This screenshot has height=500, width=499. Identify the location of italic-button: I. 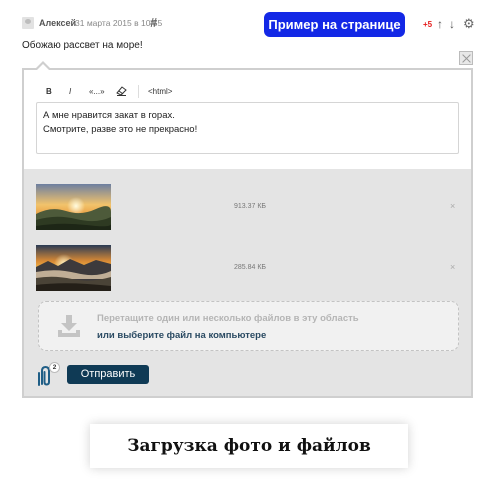
(70, 91).